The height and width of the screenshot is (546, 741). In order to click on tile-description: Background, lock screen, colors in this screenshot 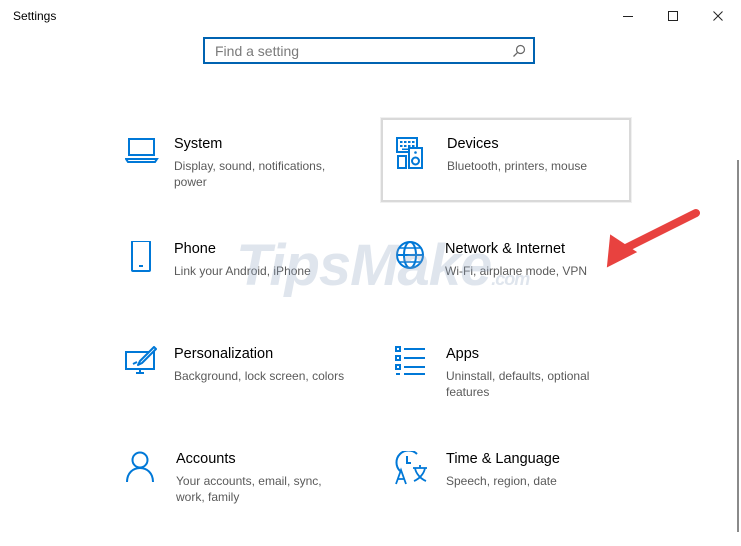, I will do `click(259, 376)`.